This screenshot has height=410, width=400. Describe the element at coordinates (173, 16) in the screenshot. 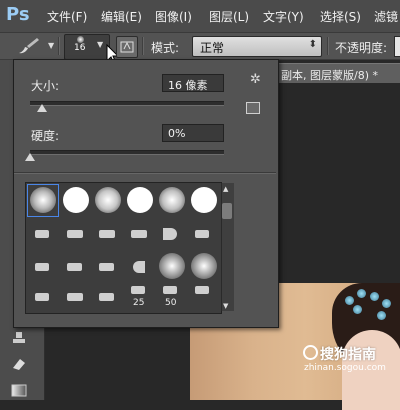

I see `menu-image: 图像(I)` at that location.